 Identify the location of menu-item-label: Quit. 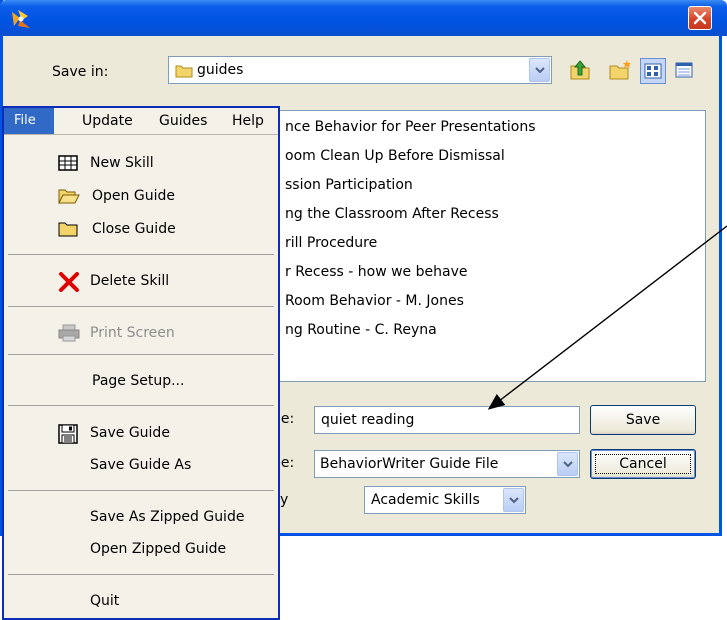
(105, 601).